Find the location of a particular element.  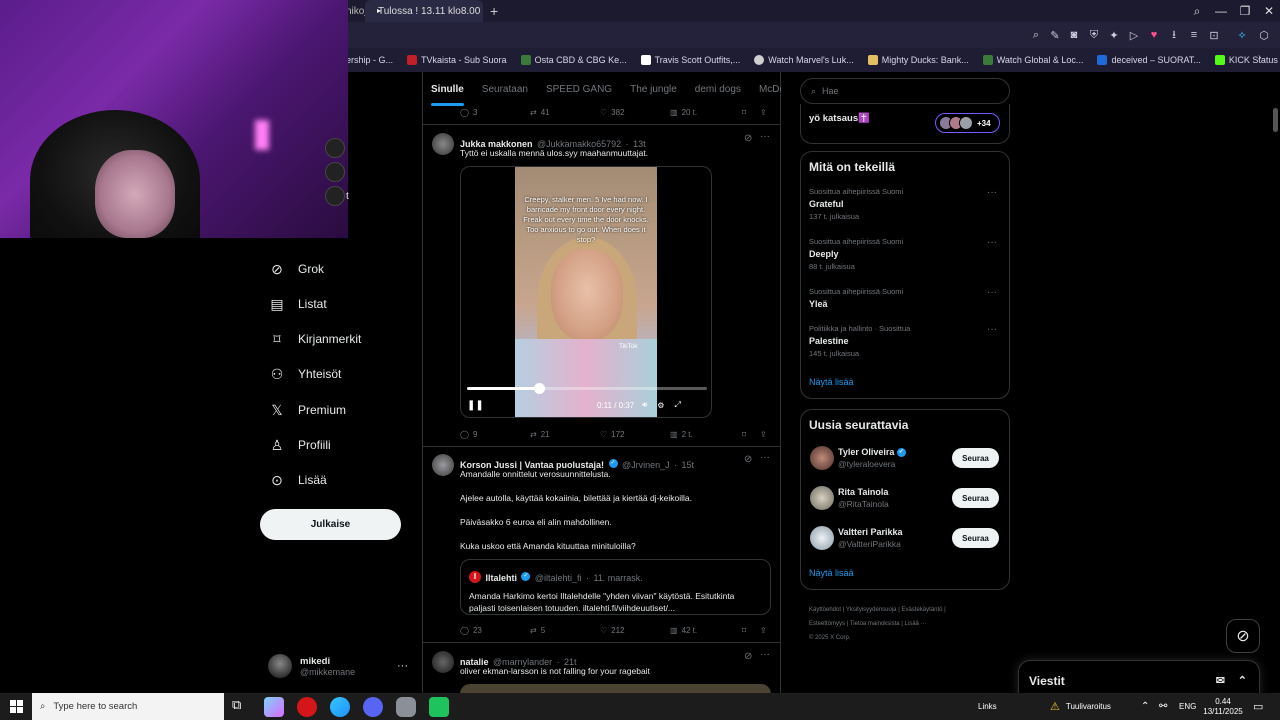

shield-icon: ⛨ is located at coordinates (1094, 35).